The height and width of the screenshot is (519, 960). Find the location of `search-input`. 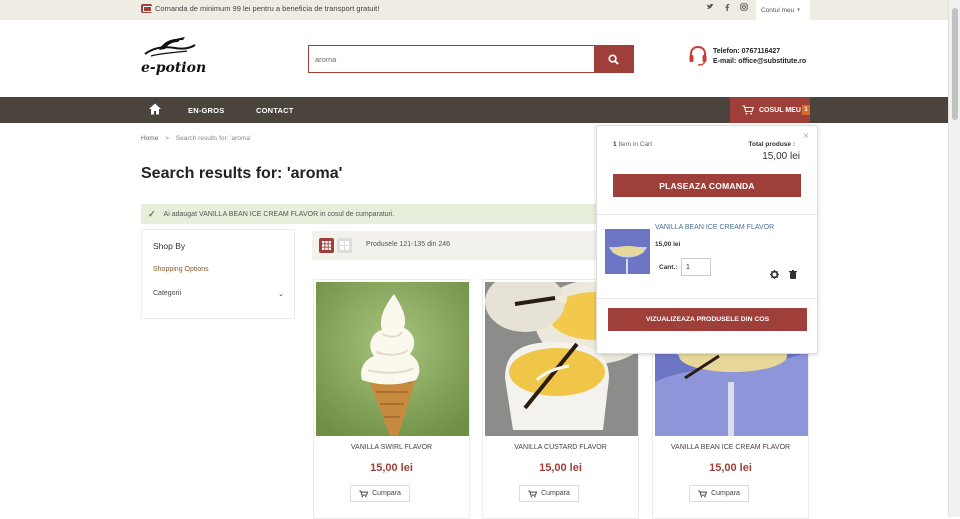

search-input is located at coordinates (452, 59).